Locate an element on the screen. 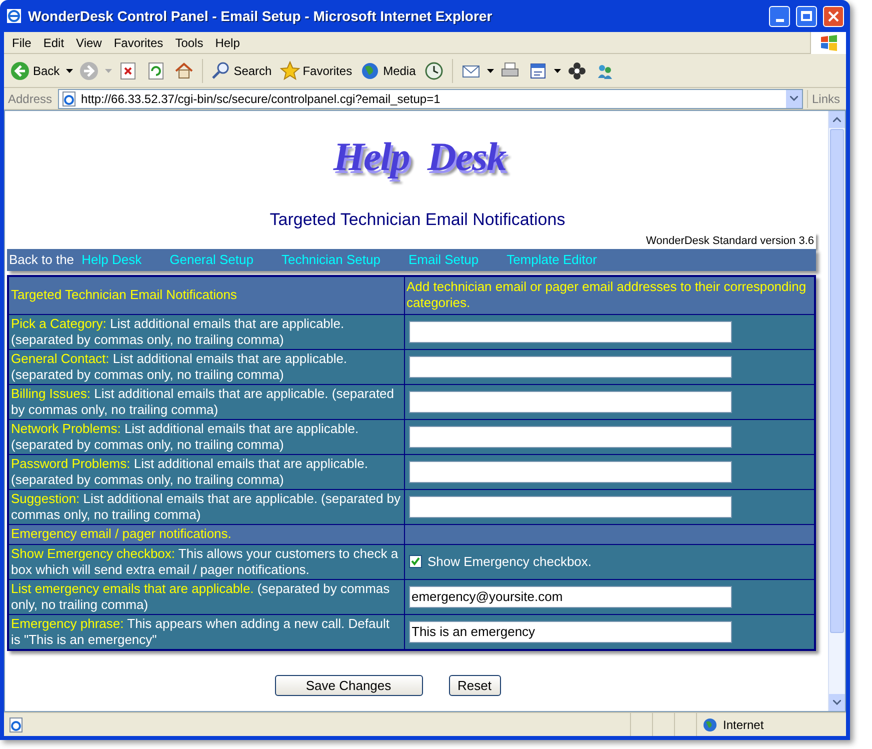 The width and height of the screenshot is (872, 749). window-title: WonderDesk Control Panel - Email Setup - Microsoft Internet Explorer is located at coordinates (261, 16).